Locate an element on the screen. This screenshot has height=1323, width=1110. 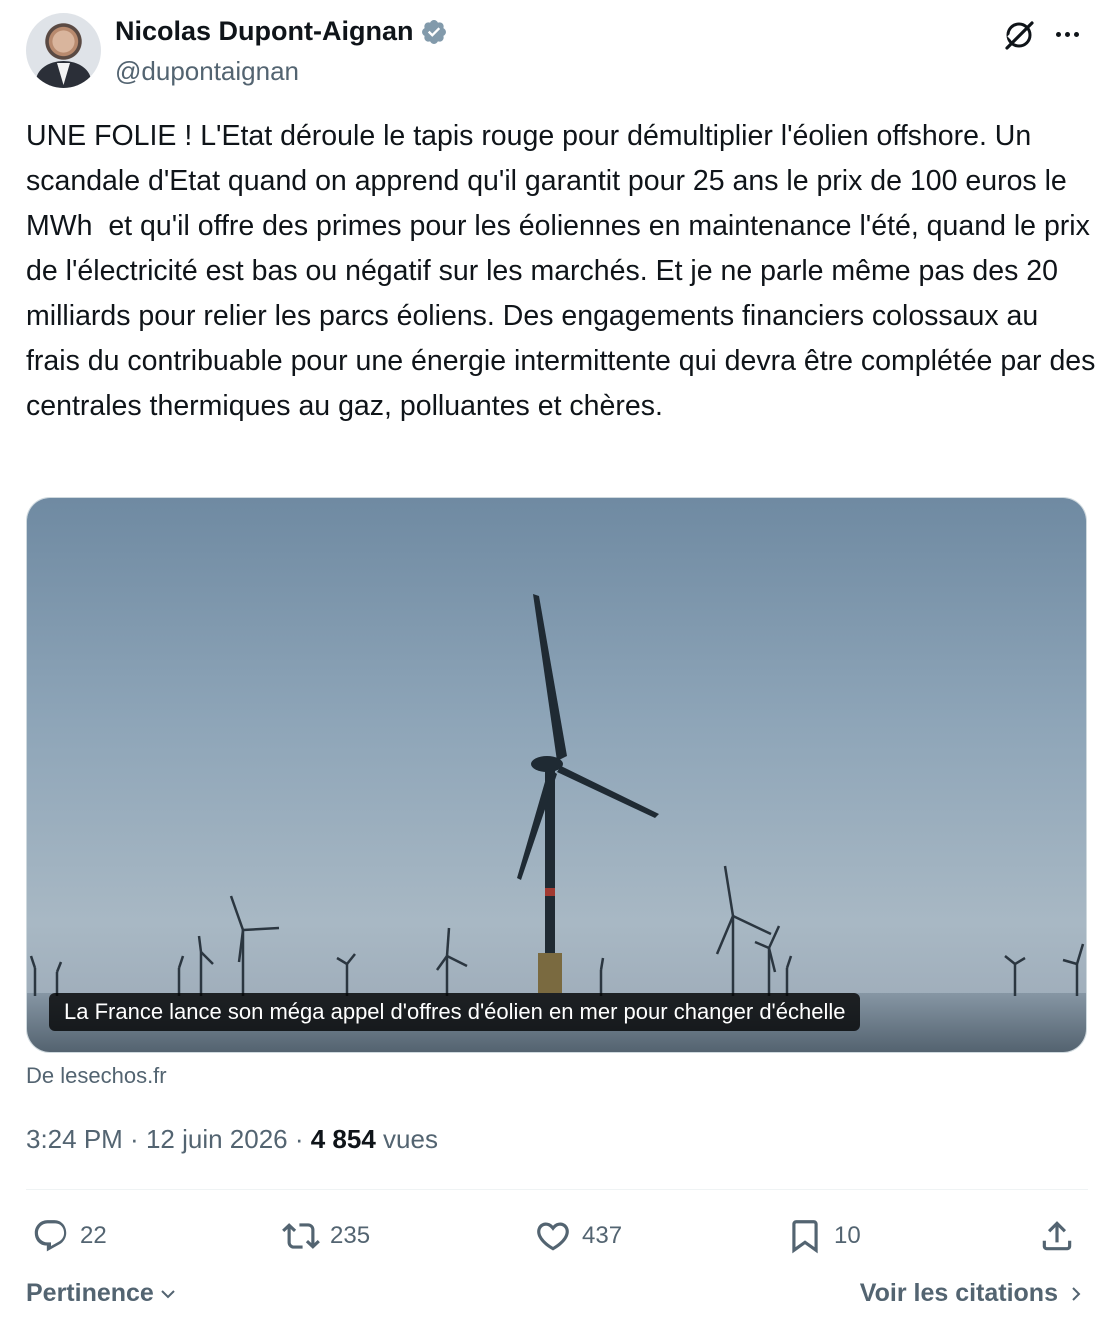
sort-label: Pertinence is located at coordinates (90, 1293).